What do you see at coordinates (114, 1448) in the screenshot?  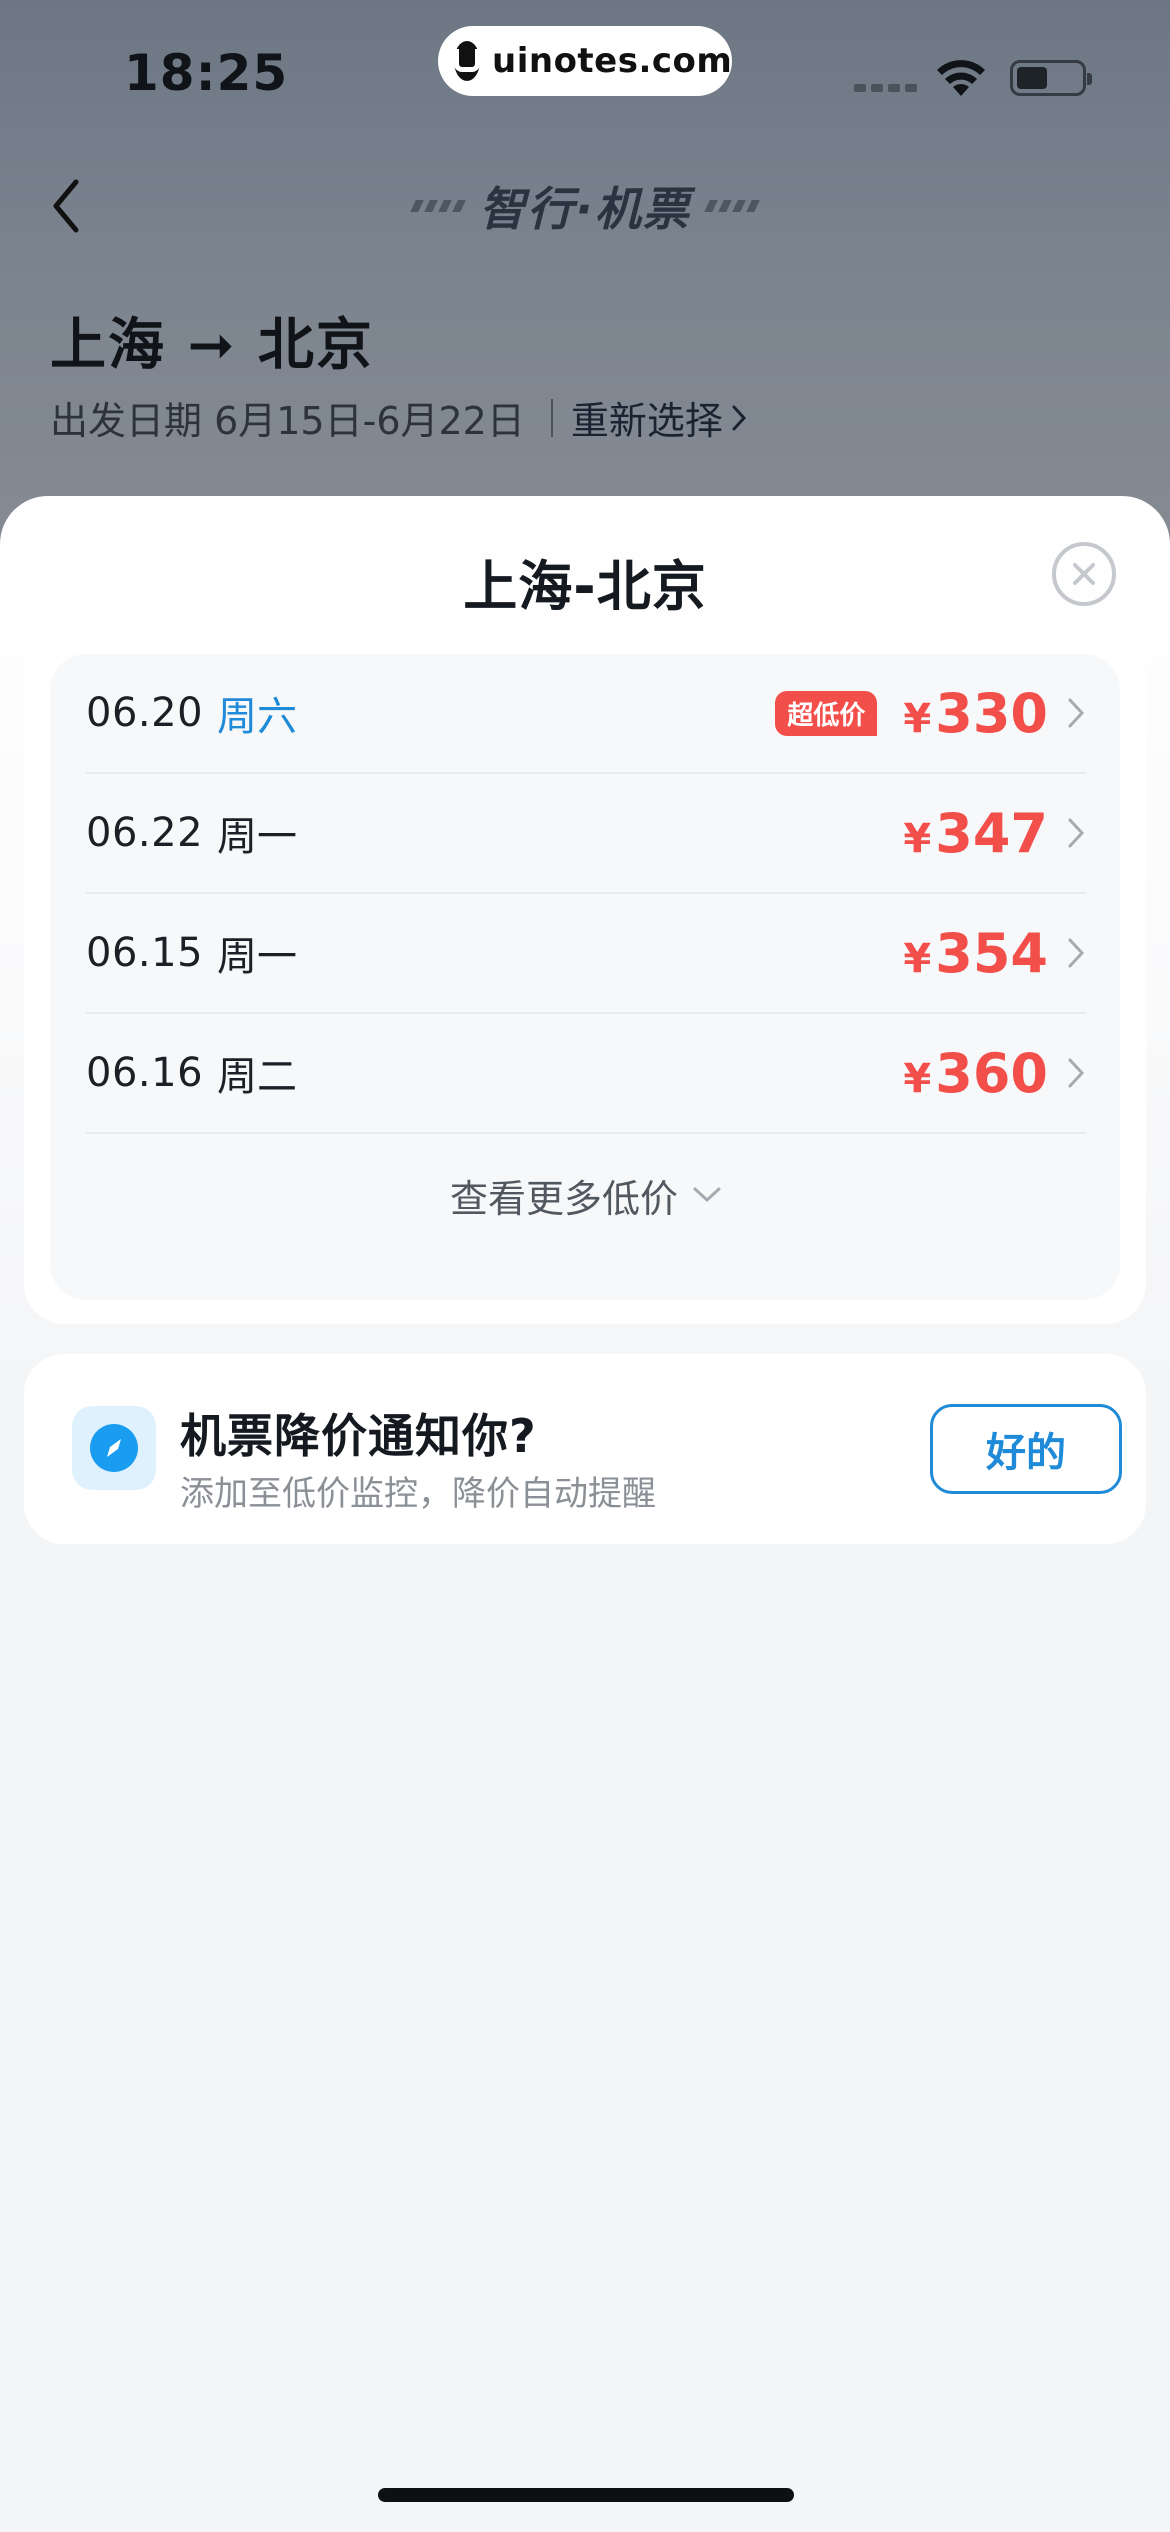 I see `compass-icon` at bounding box center [114, 1448].